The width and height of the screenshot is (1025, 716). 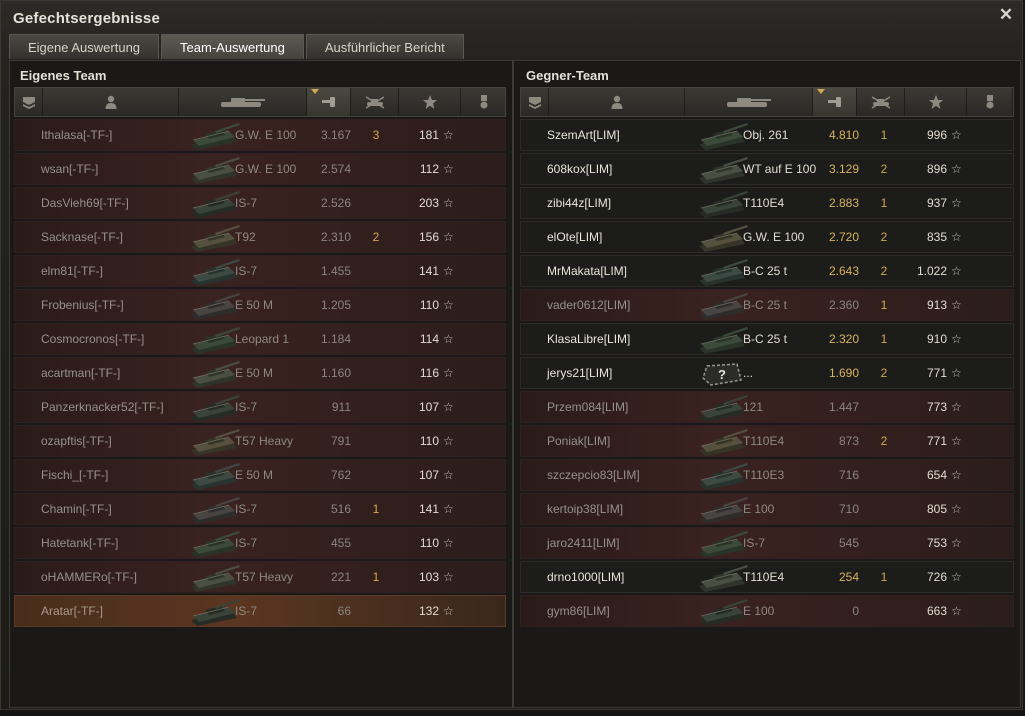 What do you see at coordinates (266, 169) in the screenshot?
I see `vehicle-name: G.W. E 100` at bounding box center [266, 169].